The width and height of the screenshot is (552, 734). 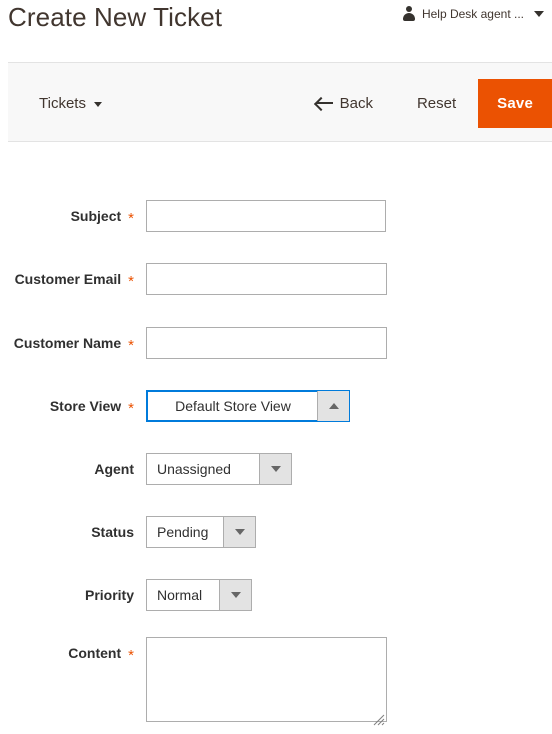 I want to click on toolbar-actions: Back Reset Save, so click(x=433, y=103).